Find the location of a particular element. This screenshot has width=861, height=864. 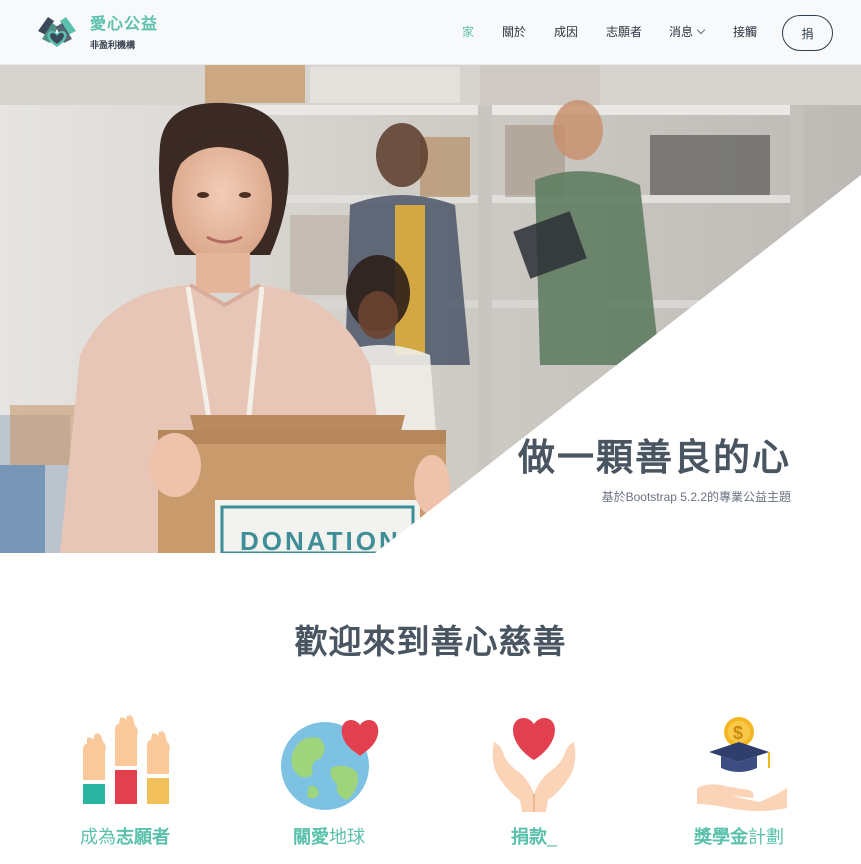

nav-news-label: 消息 is located at coordinates (681, 32).